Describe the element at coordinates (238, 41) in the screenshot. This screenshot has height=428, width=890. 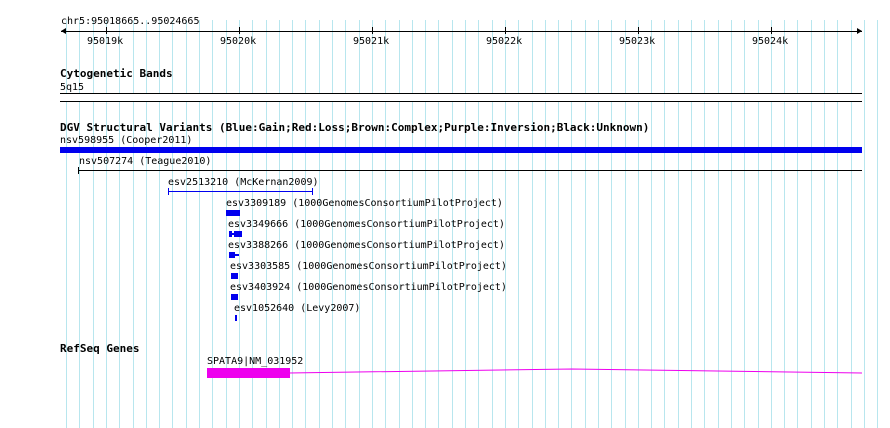
I see `ruler-tick-label: 95020k` at that location.